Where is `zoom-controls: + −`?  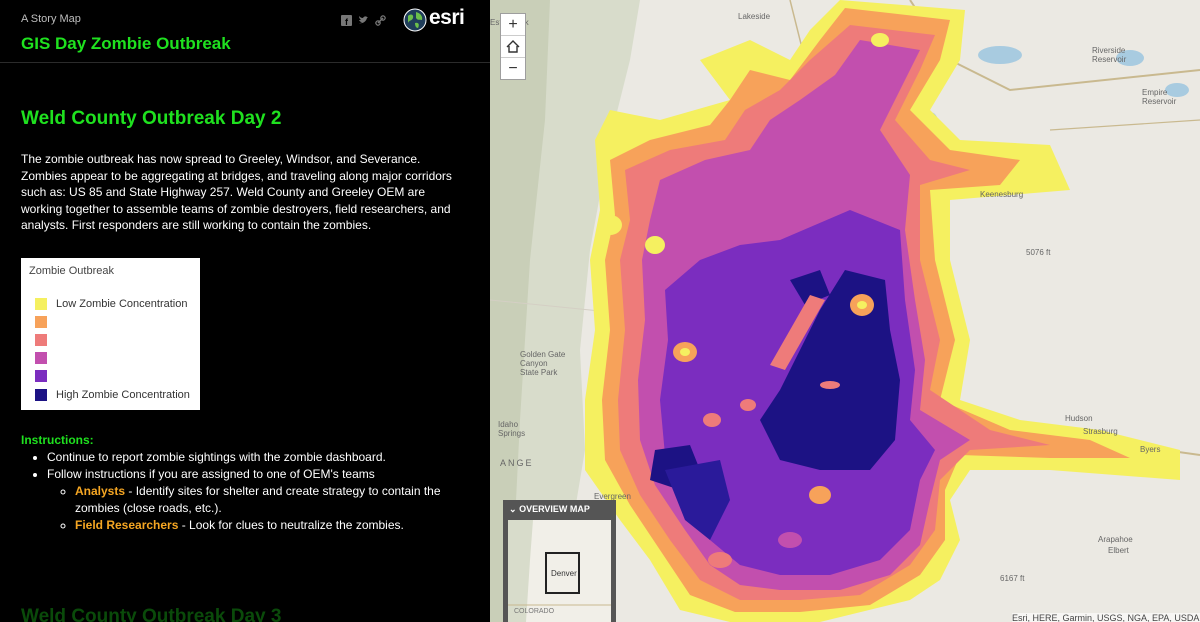 zoom-controls: + − is located at coordinates (513, 46).